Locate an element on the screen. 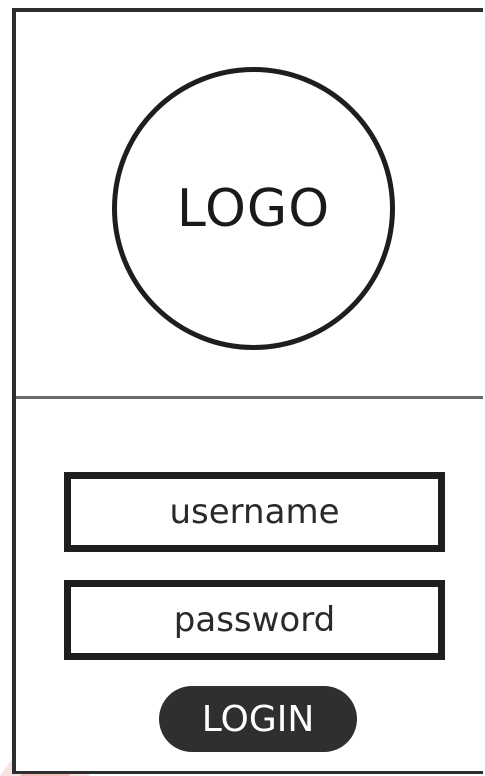 This screenshot has height=776, width=485. login-button: LOGIN is located at coordinates (258, 719).